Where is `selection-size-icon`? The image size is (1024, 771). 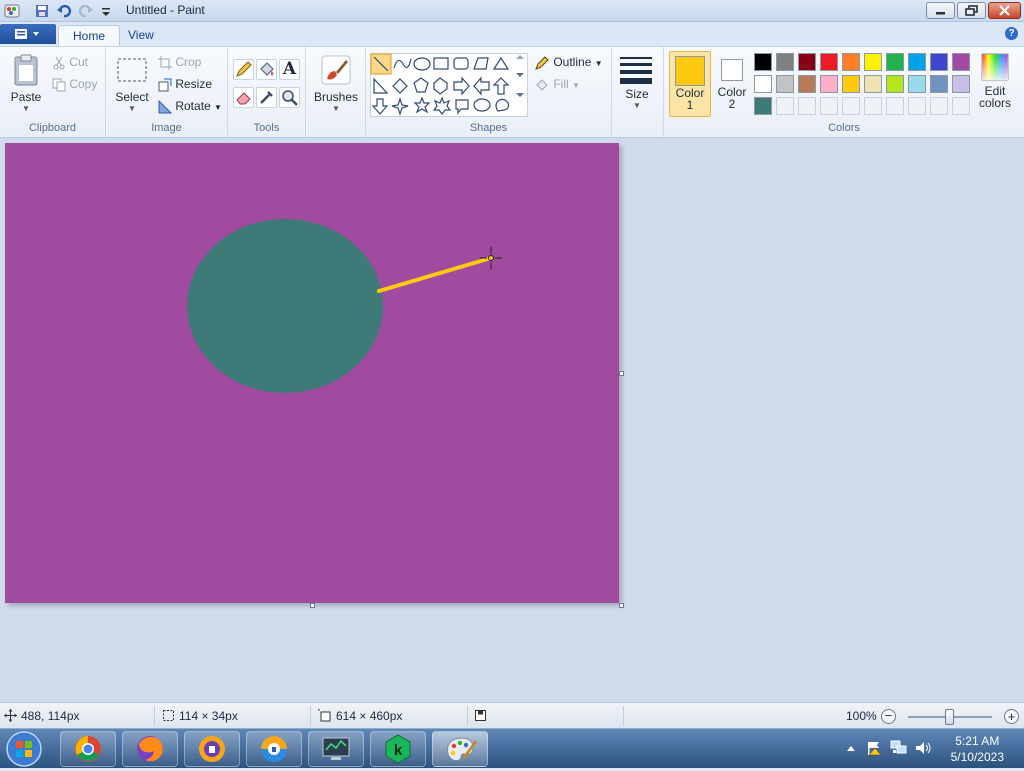 selection-size-icon is located at coordinates (168, 715).